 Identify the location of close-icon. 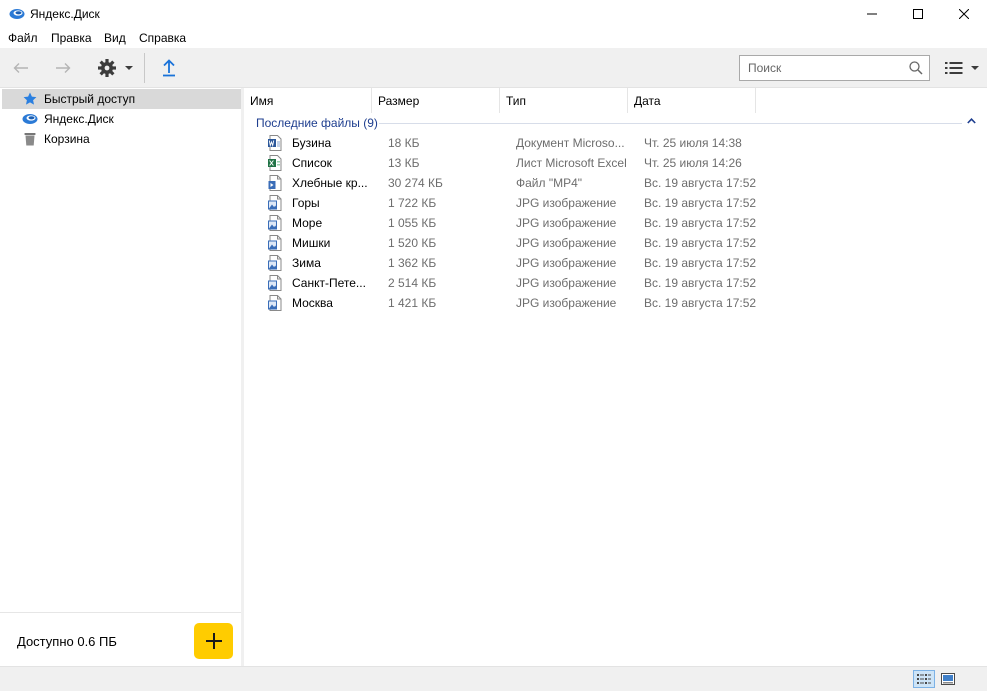
(964, 14).